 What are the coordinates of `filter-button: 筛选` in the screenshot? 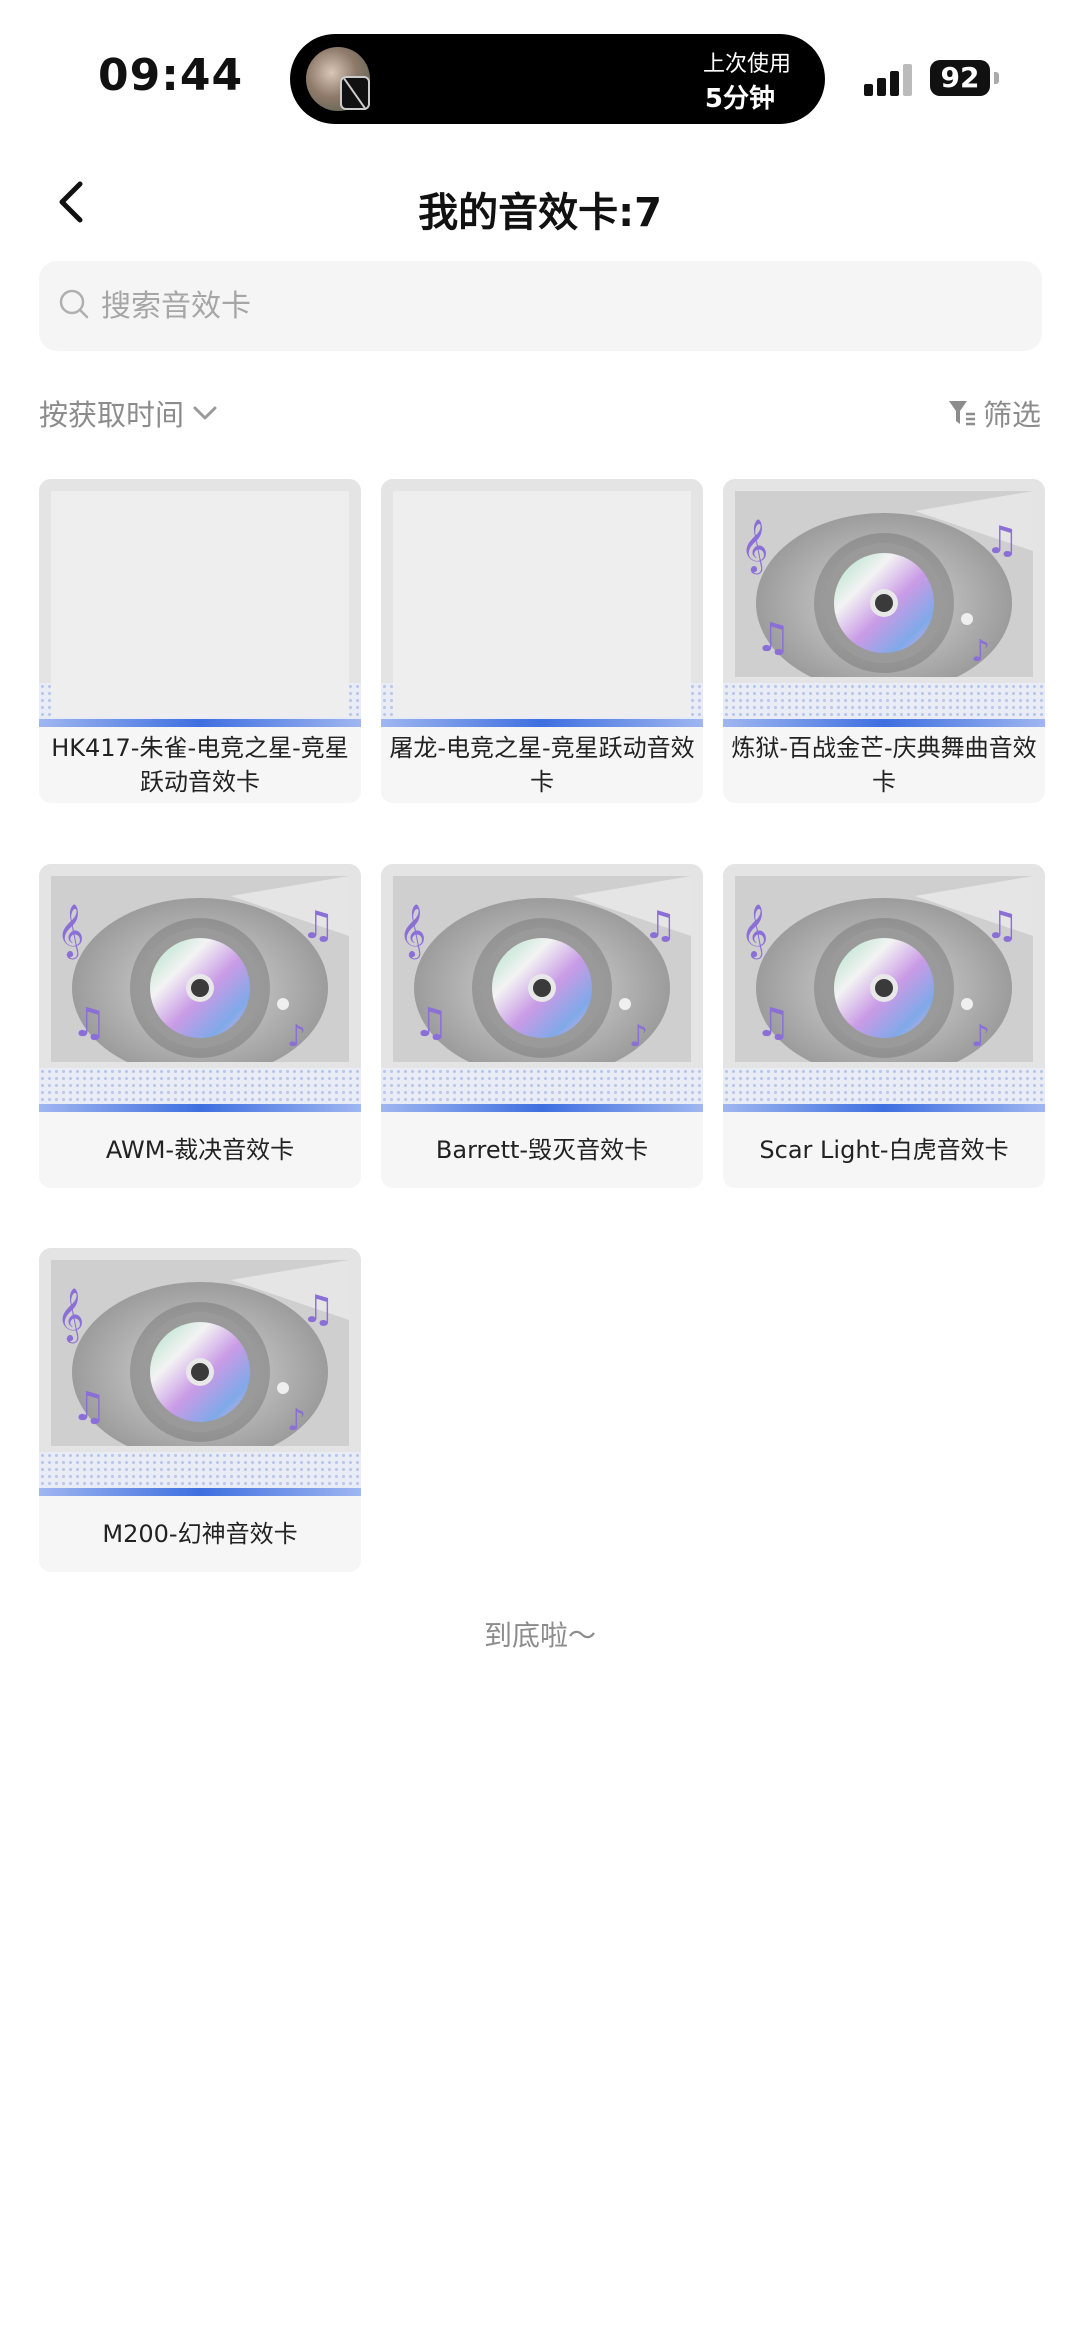 It's located at (994, 413).